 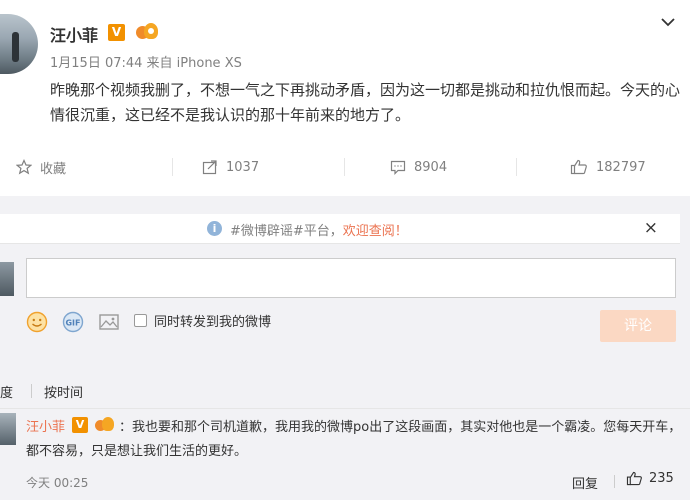 I want to click on commenter-avatar, so click(x=8, y=429).